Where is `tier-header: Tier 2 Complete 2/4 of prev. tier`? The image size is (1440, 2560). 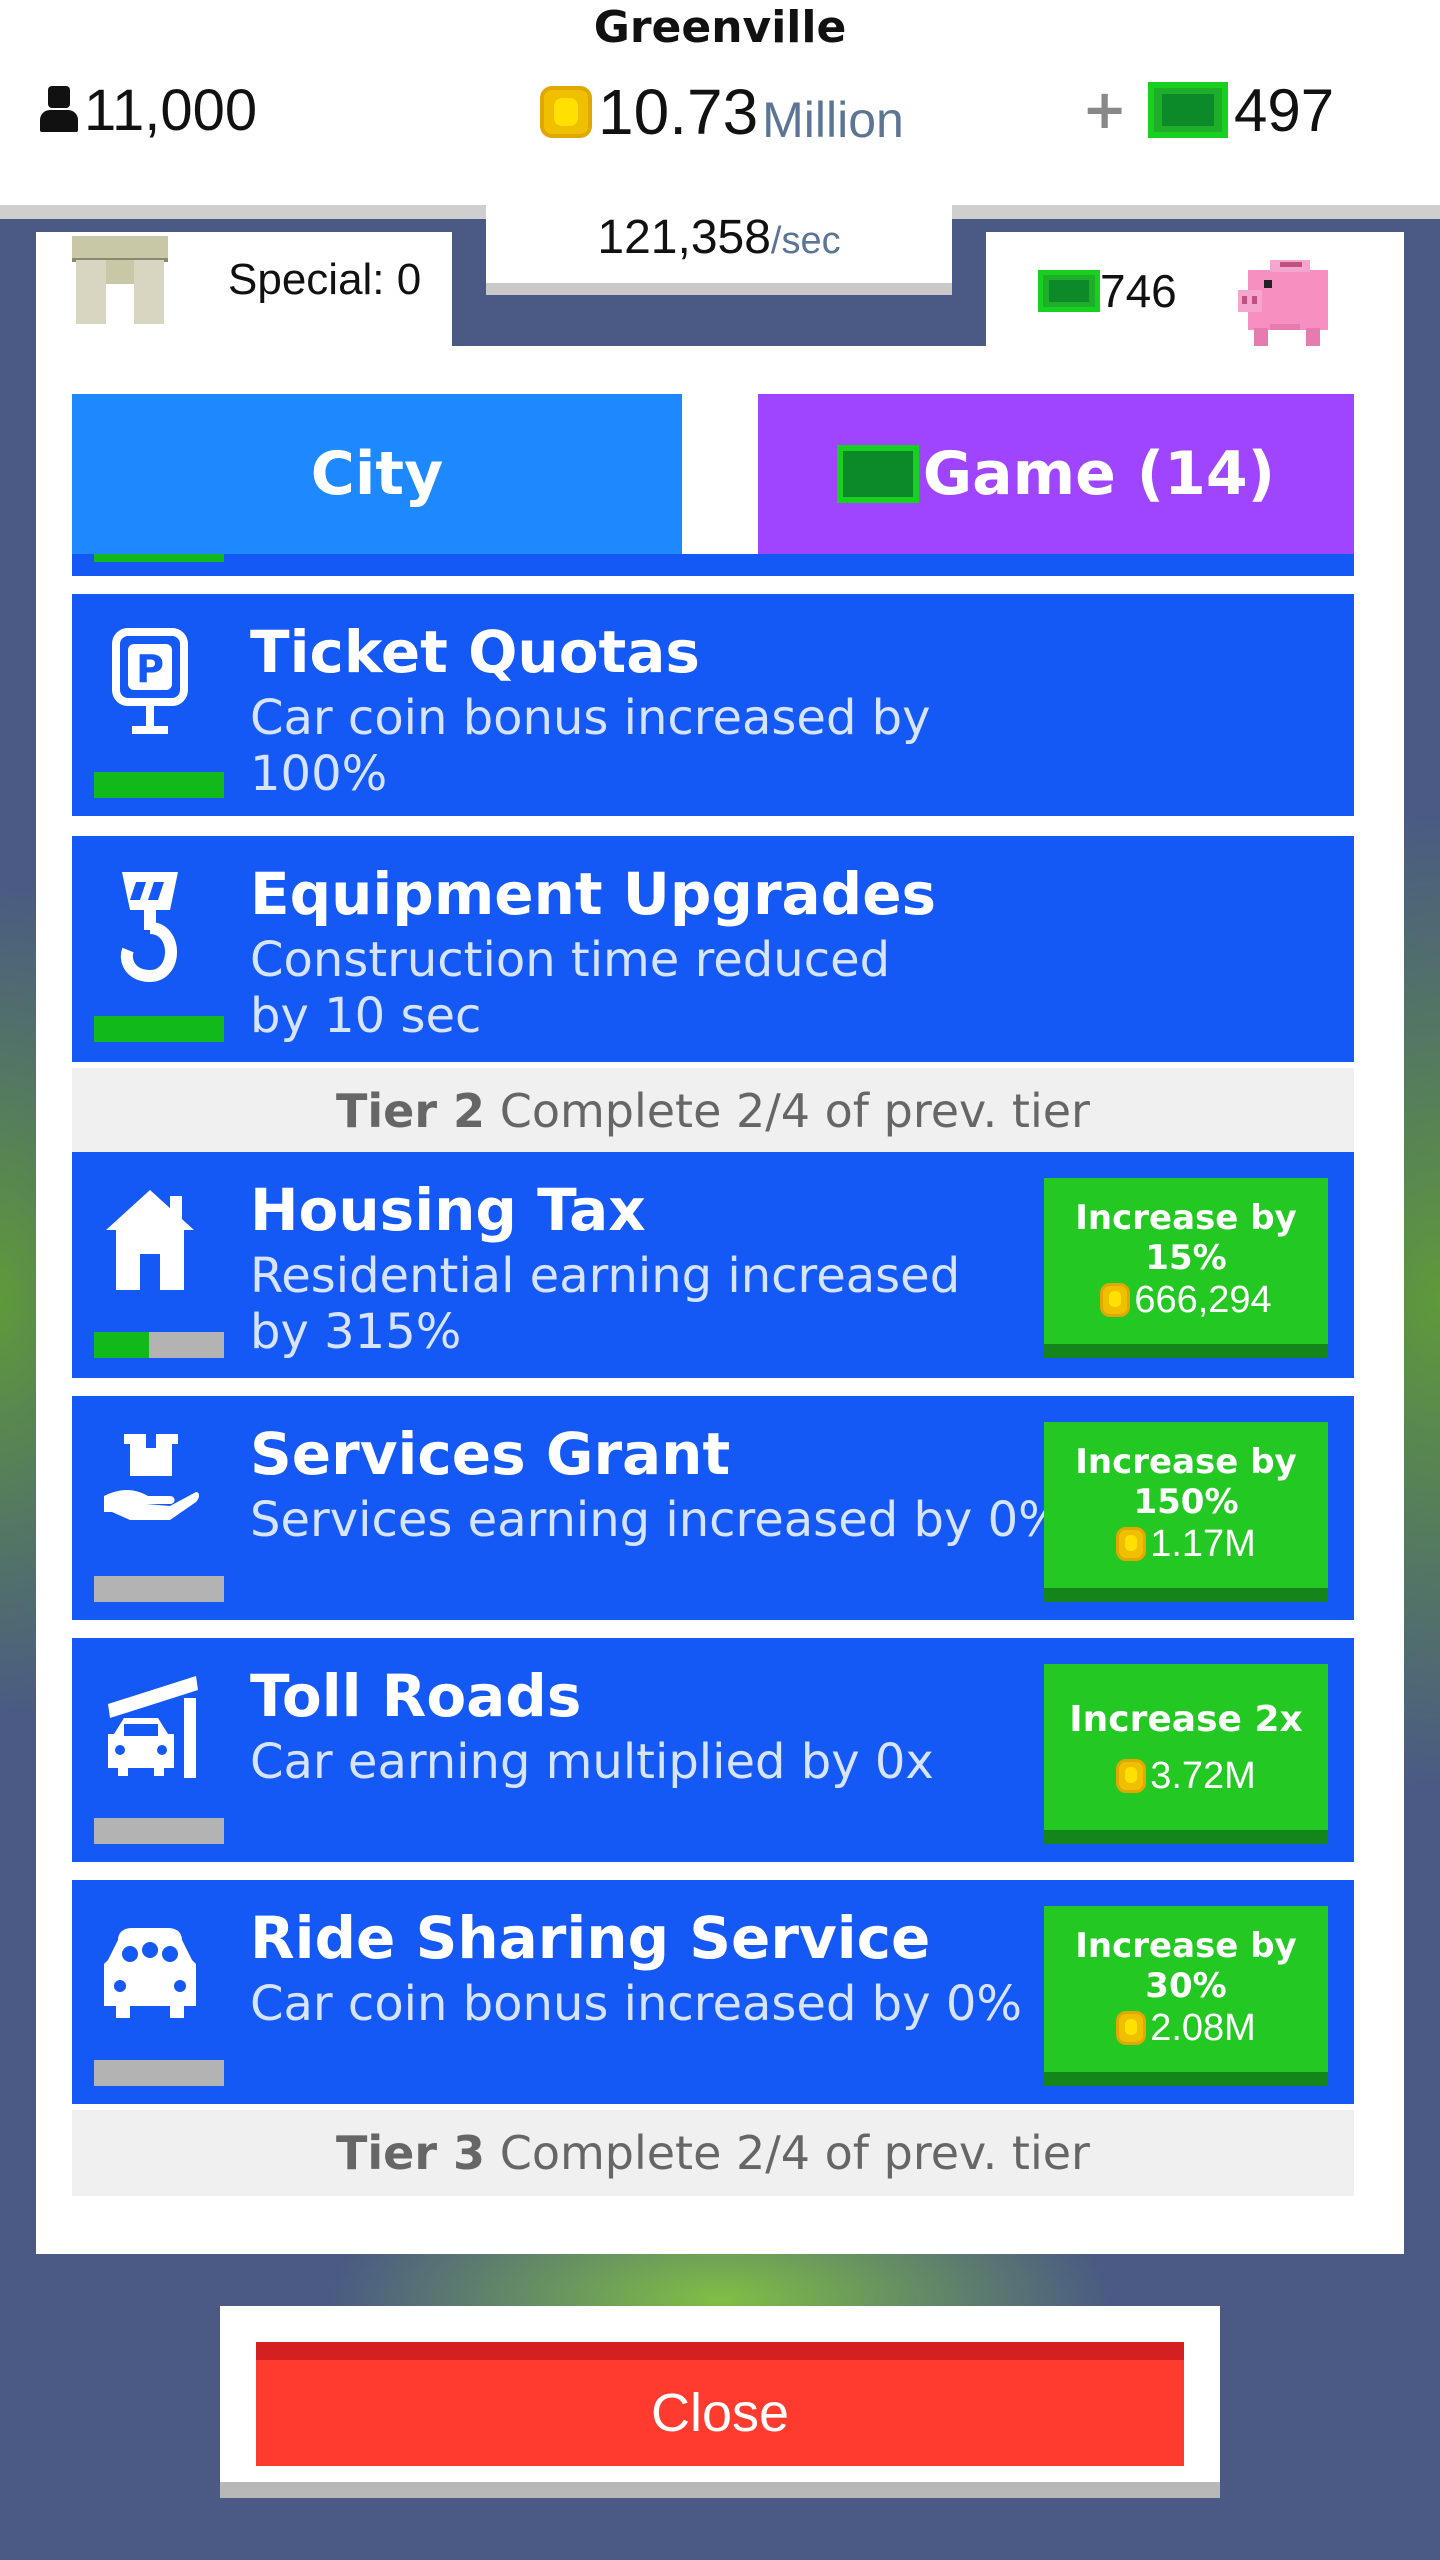 tier-header: Tier 2 Complete 2/4 of prev. tier is located at coordinates (713, 1111).